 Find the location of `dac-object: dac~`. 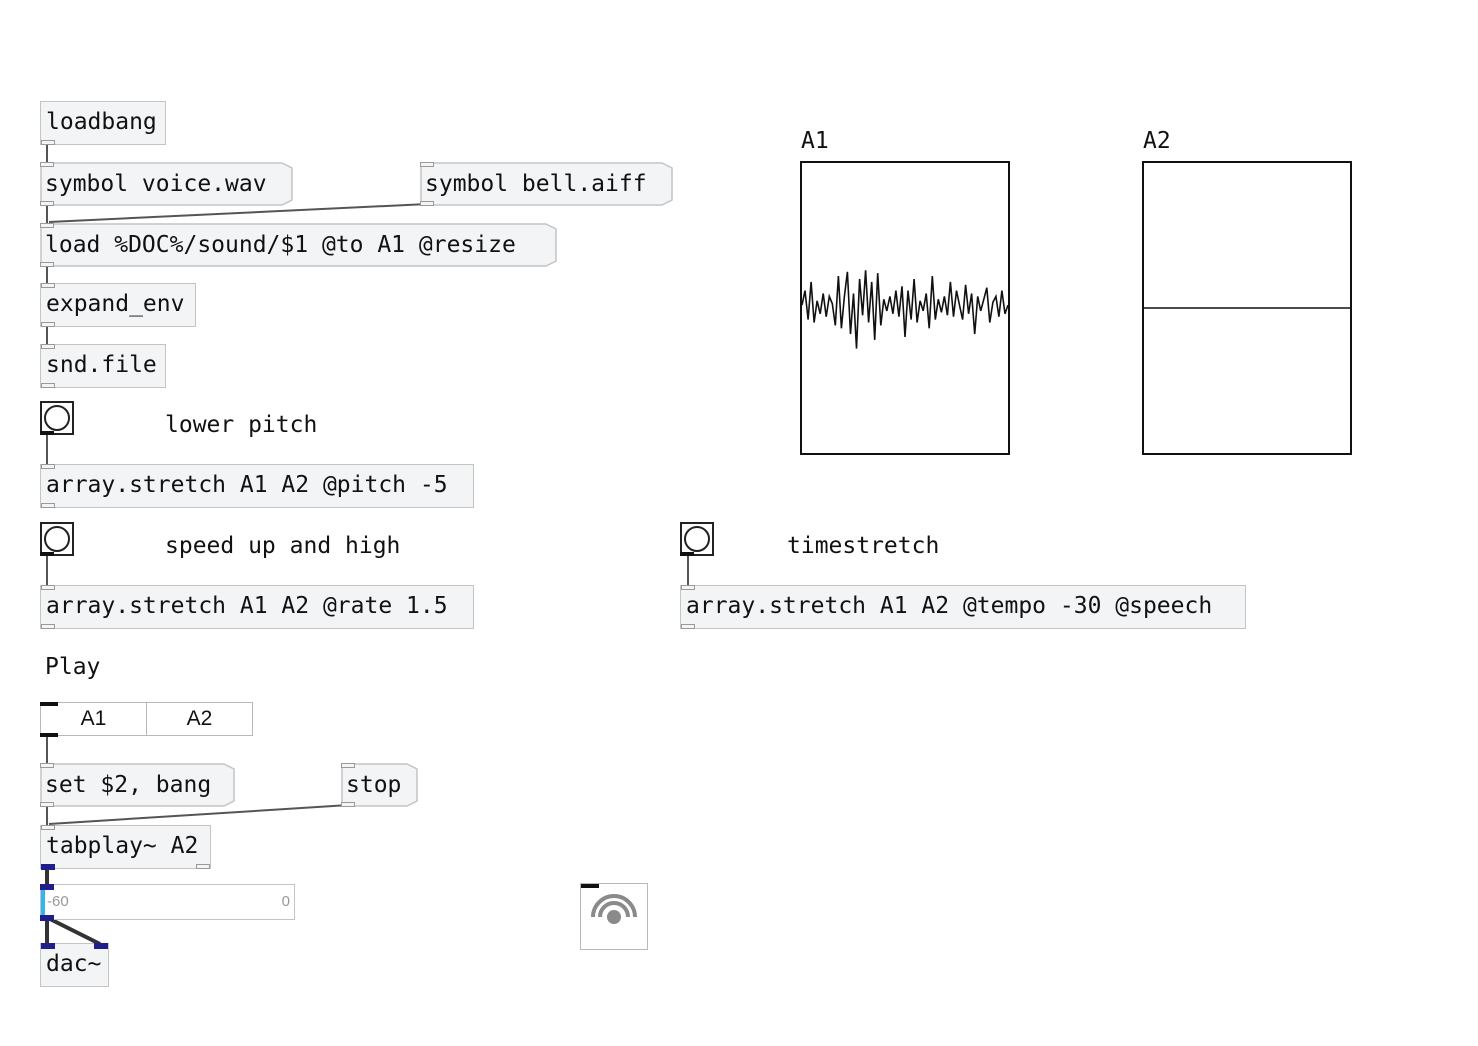

dac-object: dac~ is located at coordinates (74, 965).